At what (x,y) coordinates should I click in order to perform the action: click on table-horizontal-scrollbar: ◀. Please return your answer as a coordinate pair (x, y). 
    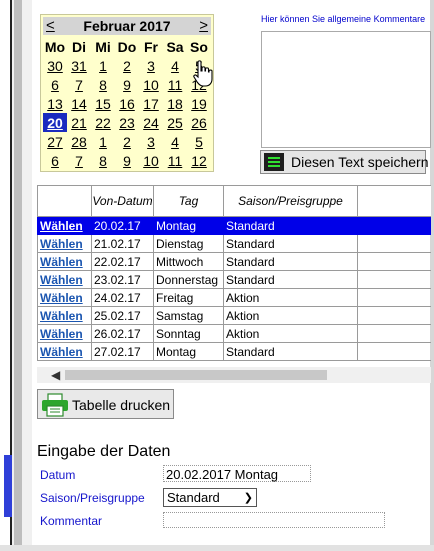
    Looking at the image, I should click on (234, 375).